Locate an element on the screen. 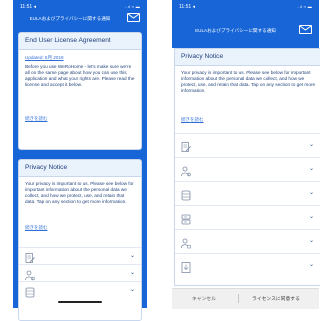  footer-divider is located at coordinates (238, 298).